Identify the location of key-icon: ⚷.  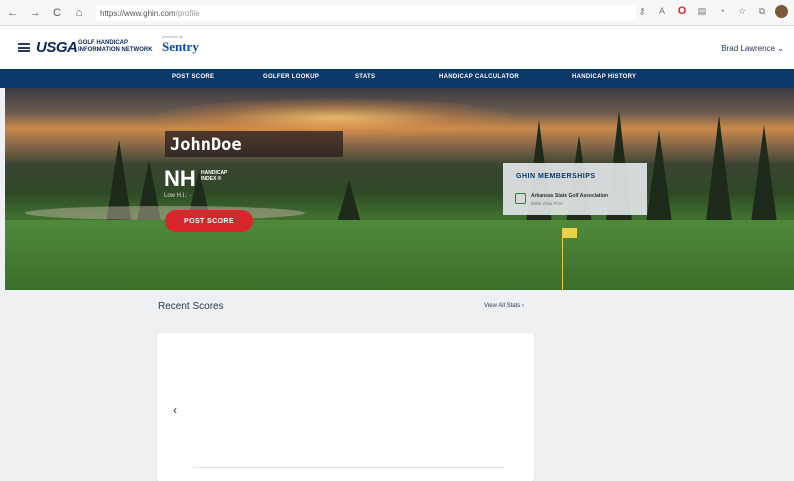
(642, 11).